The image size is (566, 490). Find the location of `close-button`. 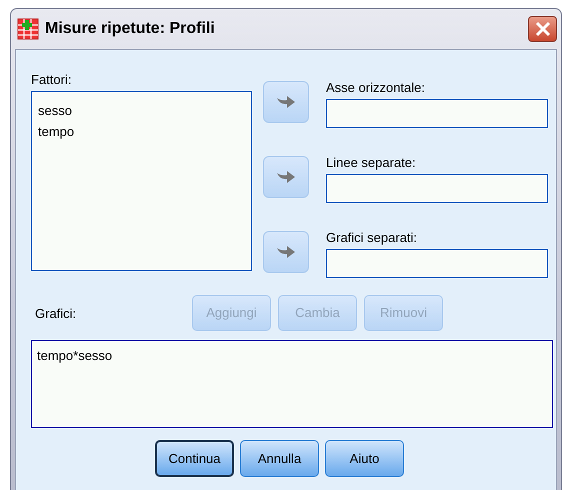

close-button is located at coordinates (542, 29).